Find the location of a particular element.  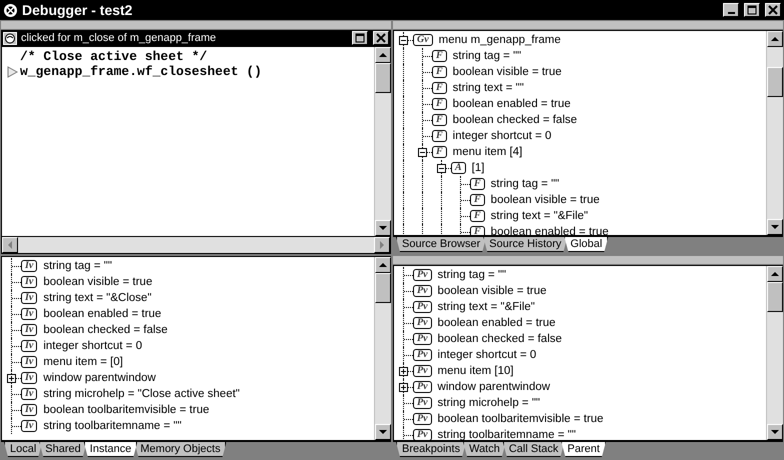

tree-item: [1] is located at coordinates (478, 168).